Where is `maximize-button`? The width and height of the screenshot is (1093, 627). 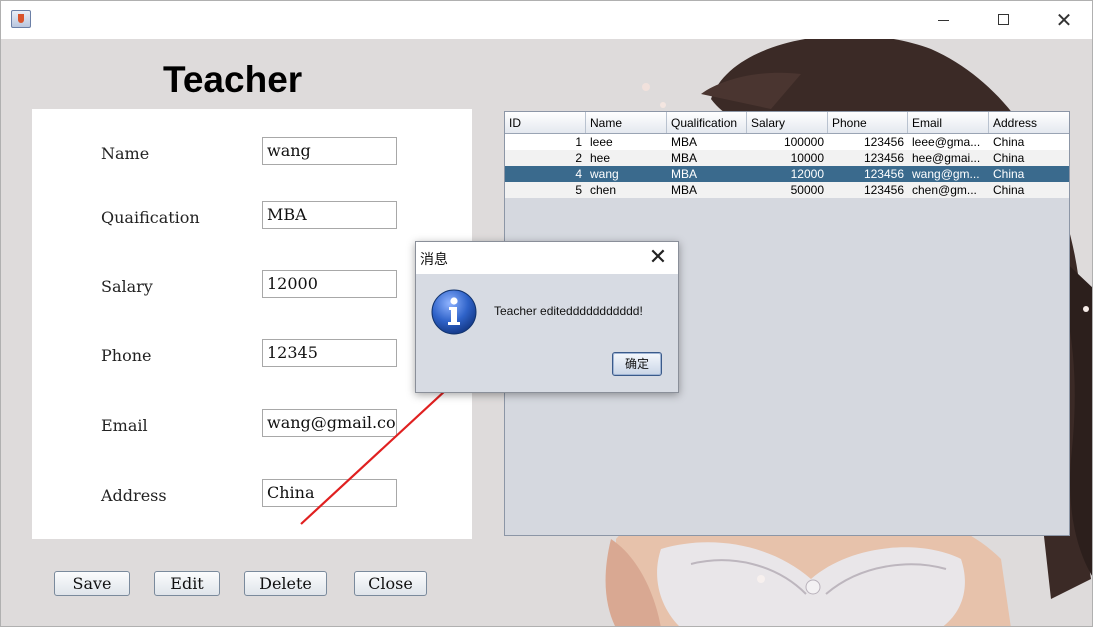
maximize-button is located at coordinates (1004, 20).